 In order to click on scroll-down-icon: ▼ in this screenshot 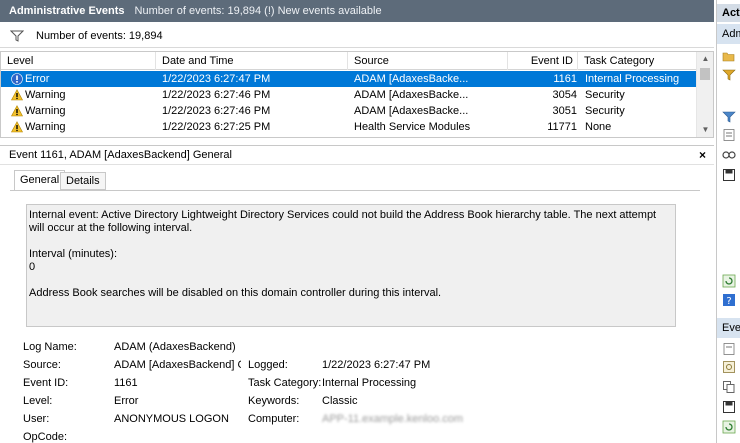, I will do `click(705, 130)`.